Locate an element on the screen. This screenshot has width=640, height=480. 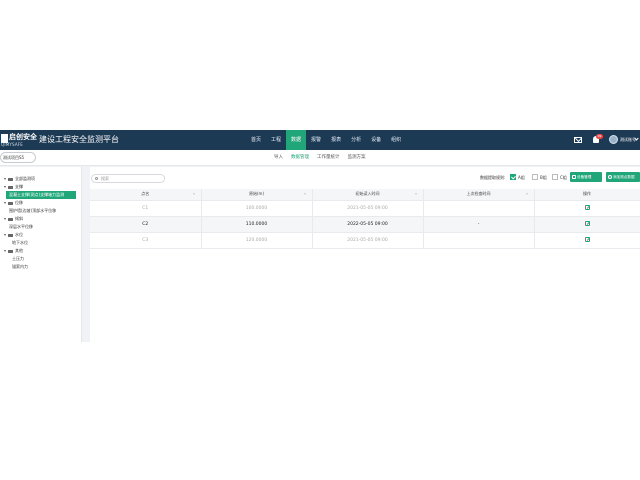
tree-node-other: 其他 is located at coordinates (13, 251).